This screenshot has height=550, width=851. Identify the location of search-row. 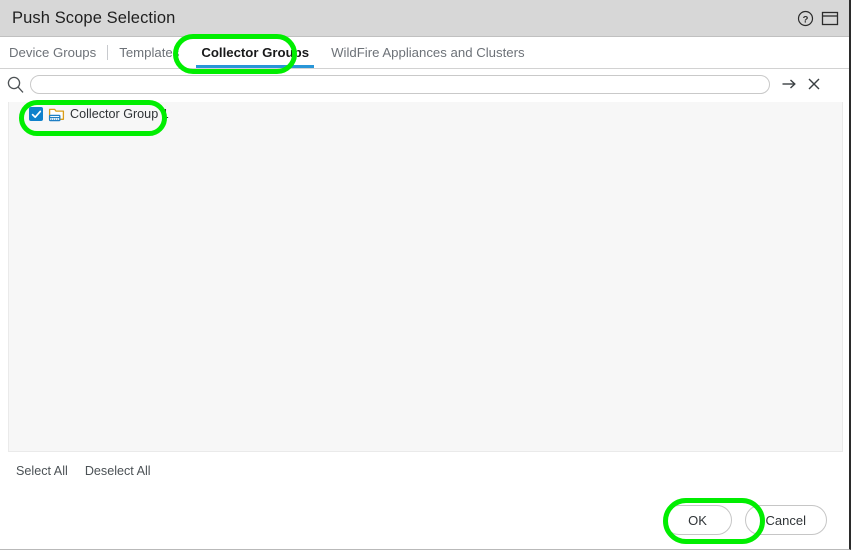
(424, 84).